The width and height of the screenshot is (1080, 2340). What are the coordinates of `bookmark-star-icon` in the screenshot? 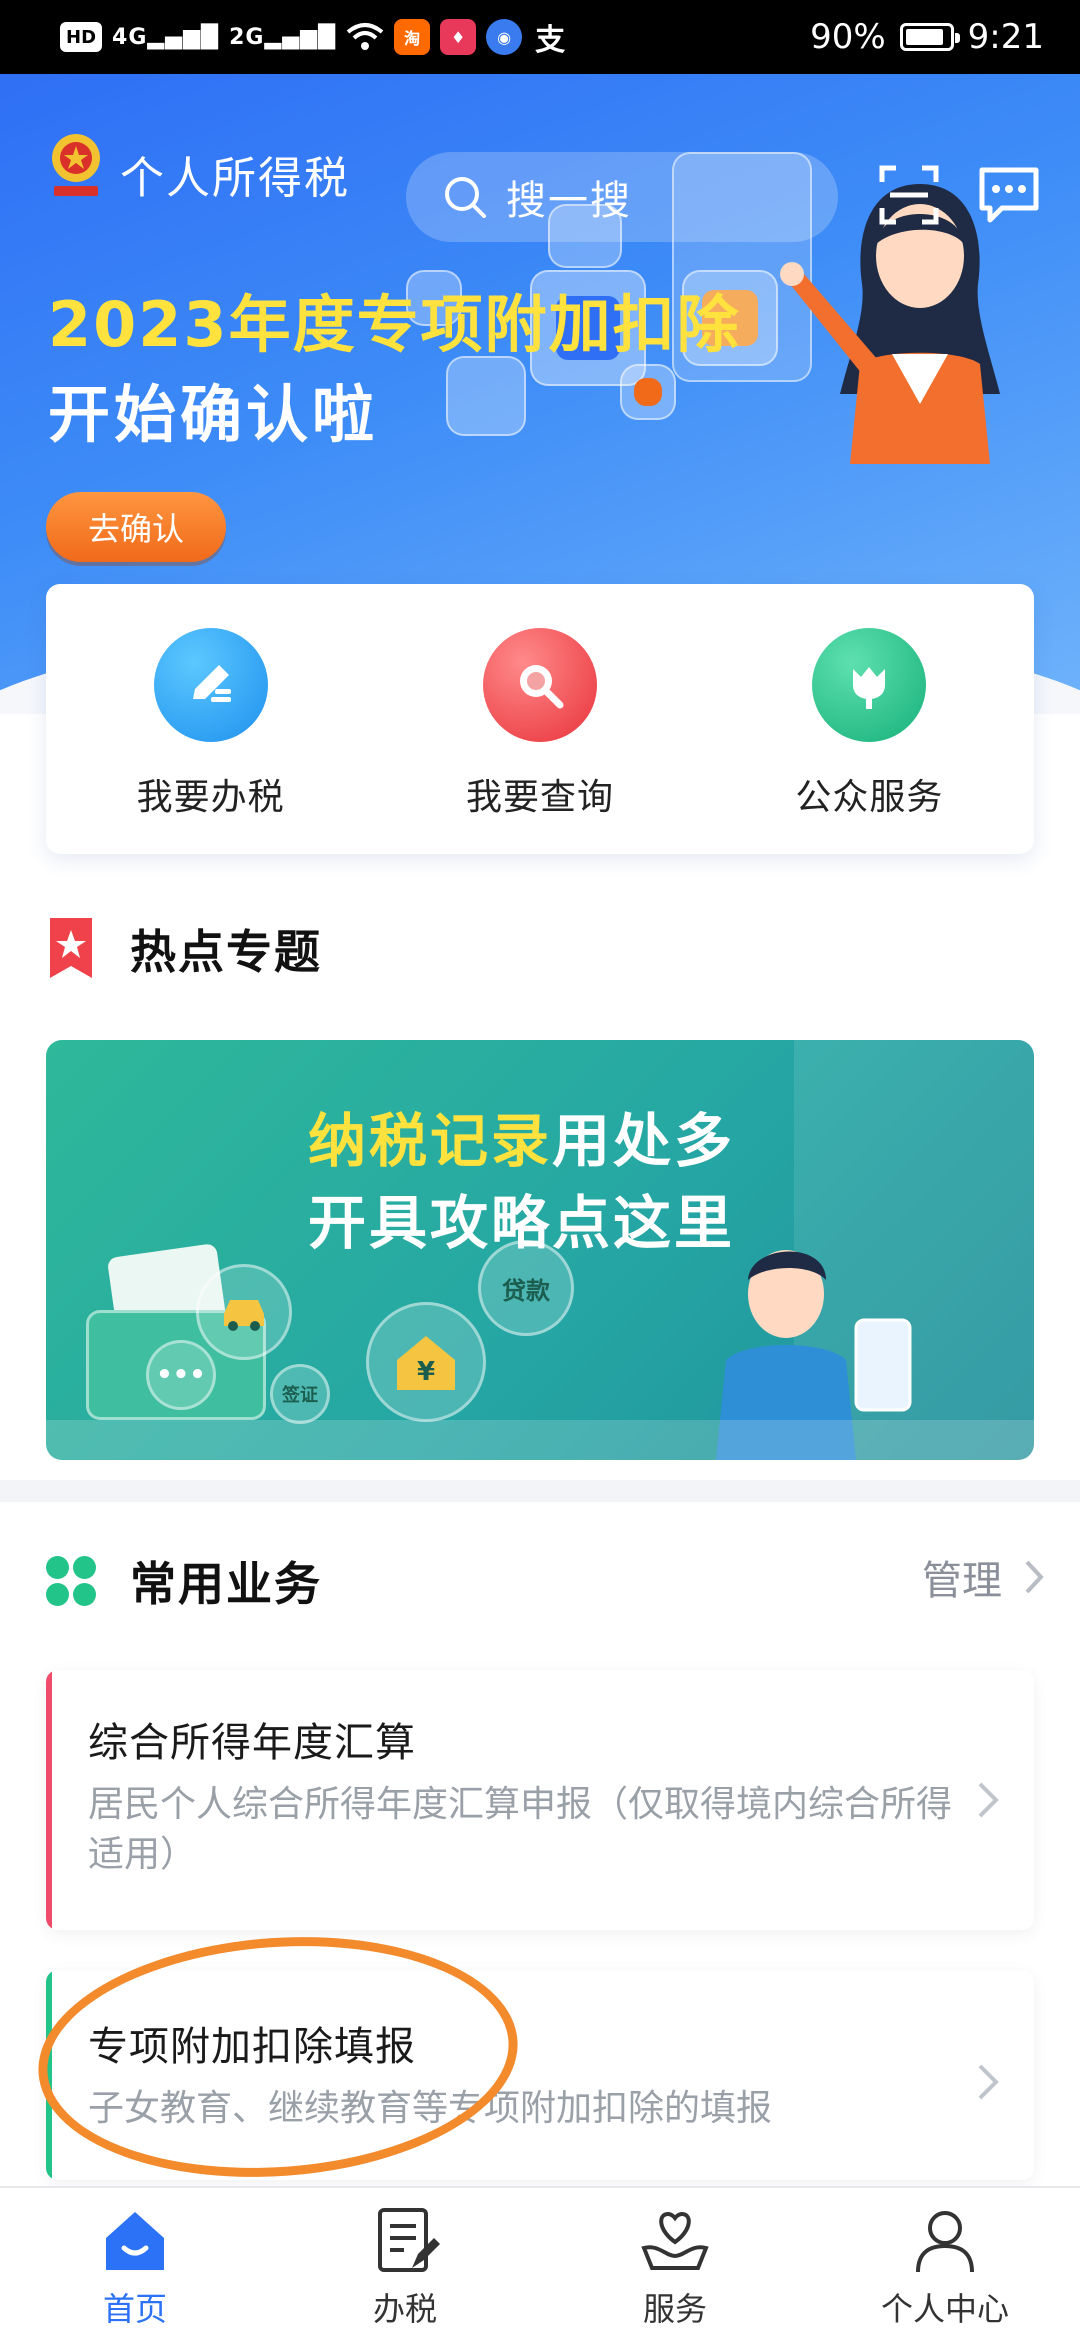 It's located at (71, 948).